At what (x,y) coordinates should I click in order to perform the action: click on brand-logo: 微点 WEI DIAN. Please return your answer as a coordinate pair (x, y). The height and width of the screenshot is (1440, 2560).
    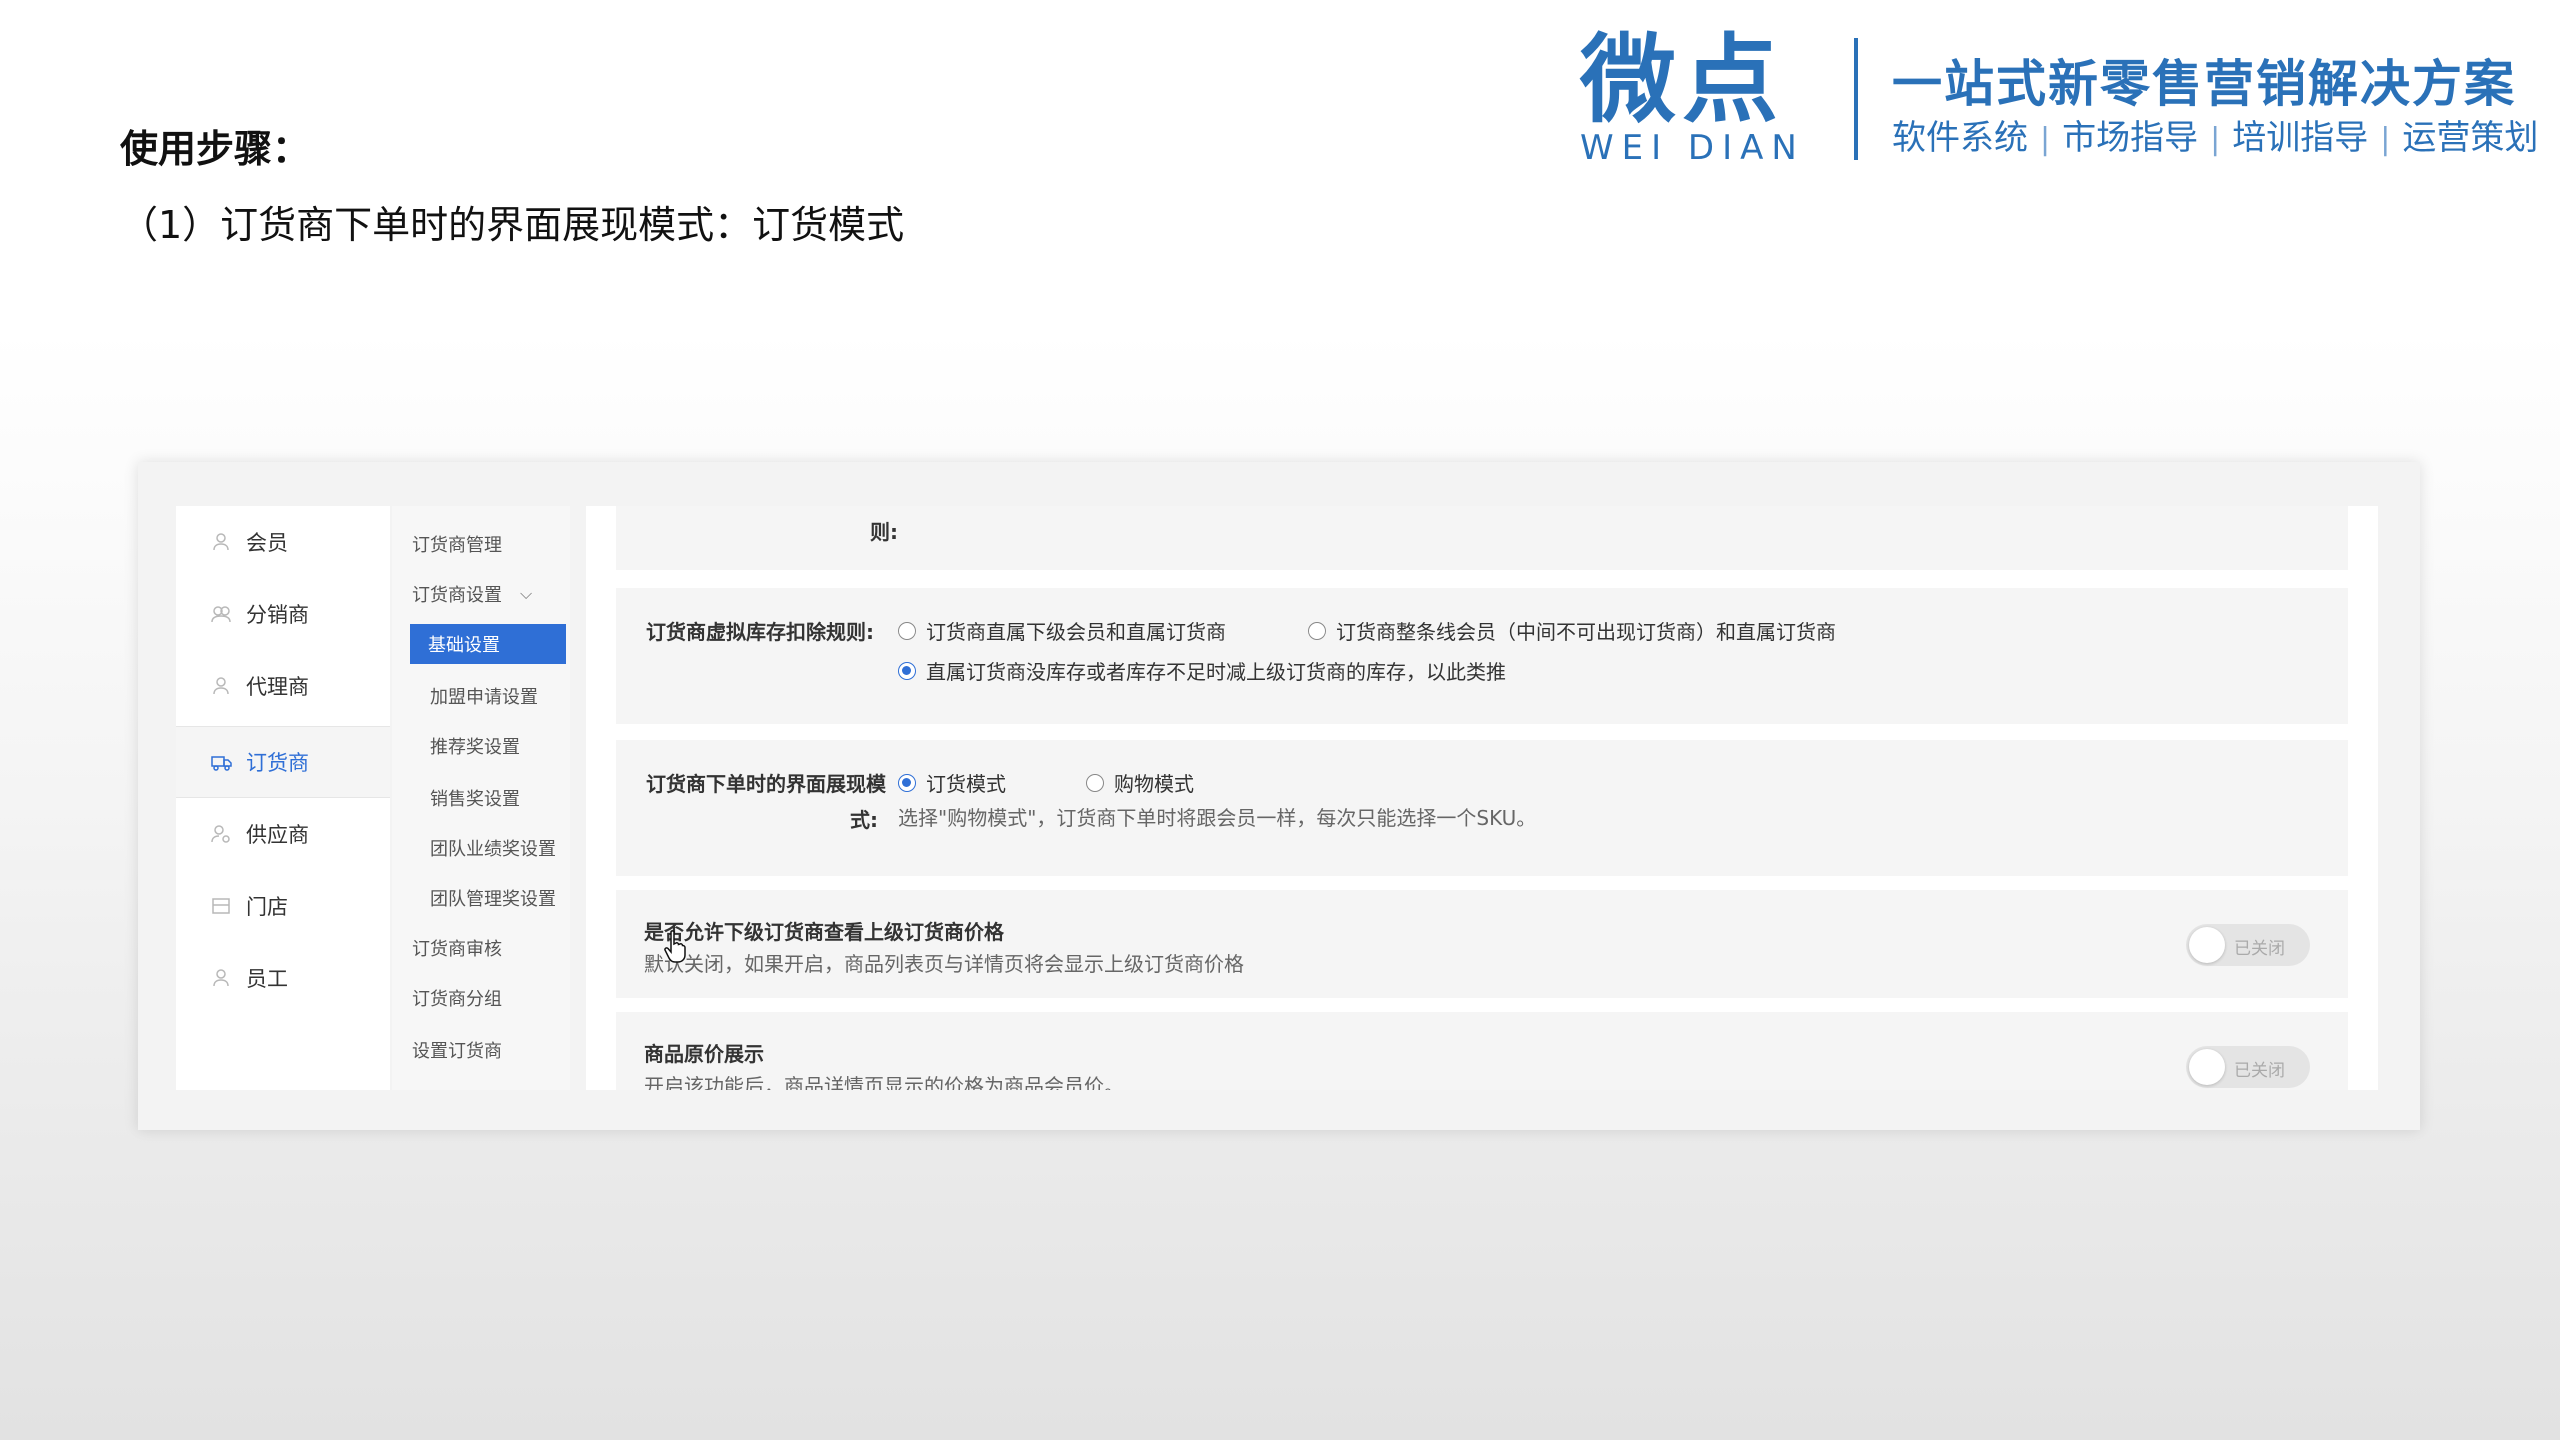
    Looking at the image, I should click on (1700, 96).